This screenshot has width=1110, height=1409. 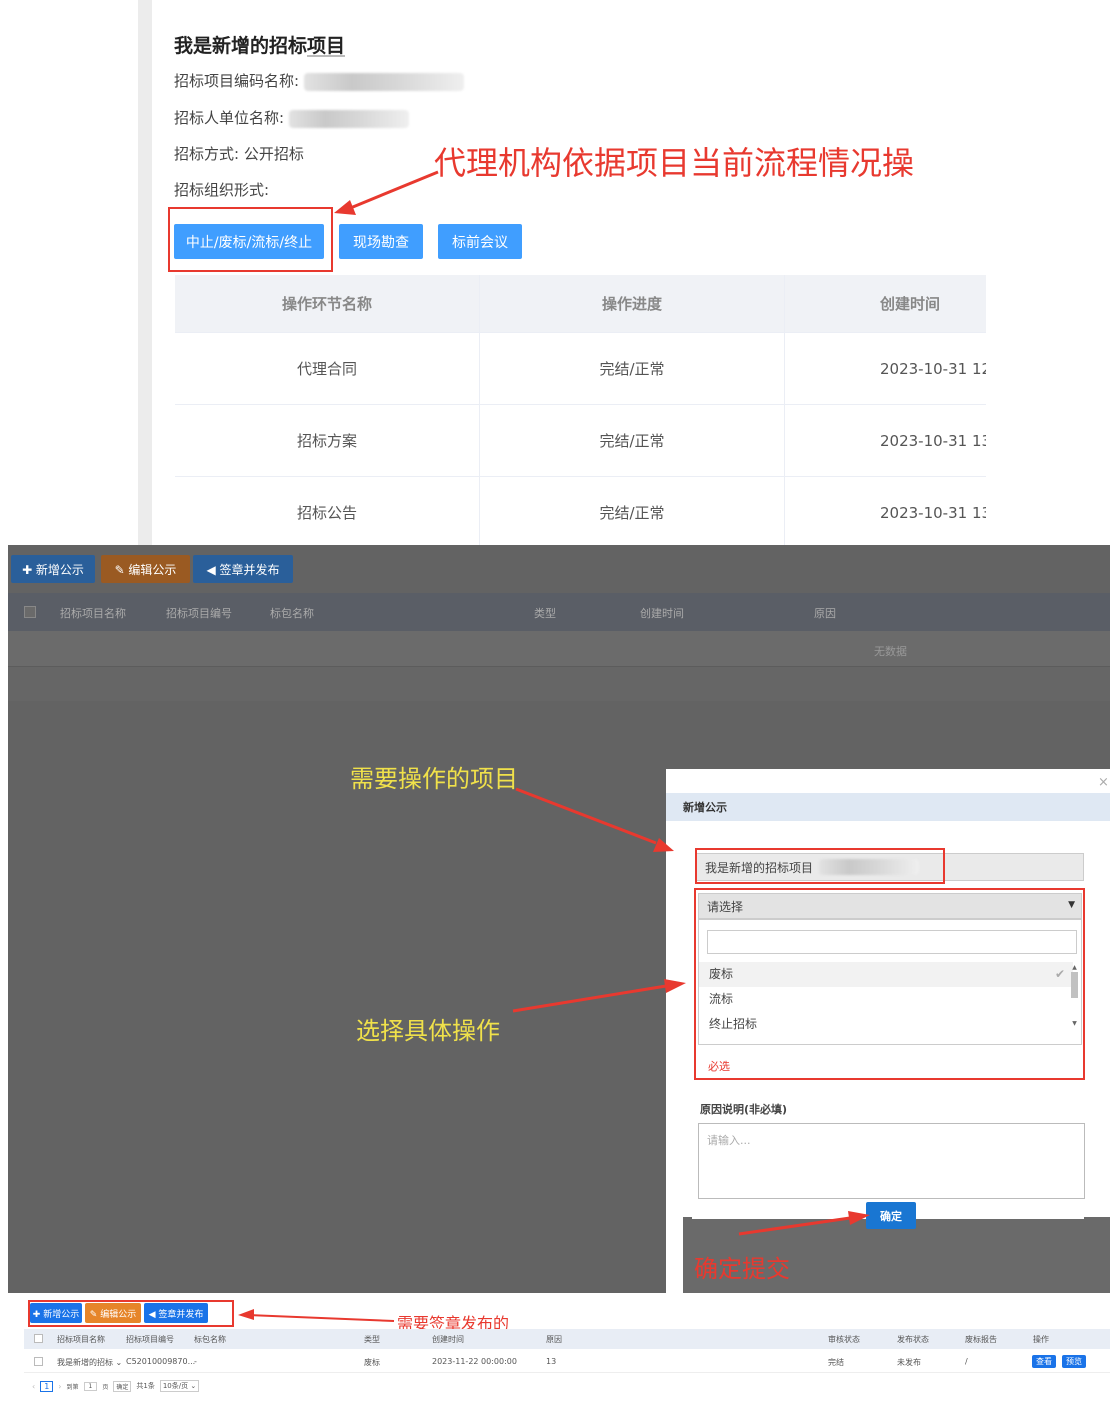 I want to click on row-checkbox, so click(x=38, y=1361).